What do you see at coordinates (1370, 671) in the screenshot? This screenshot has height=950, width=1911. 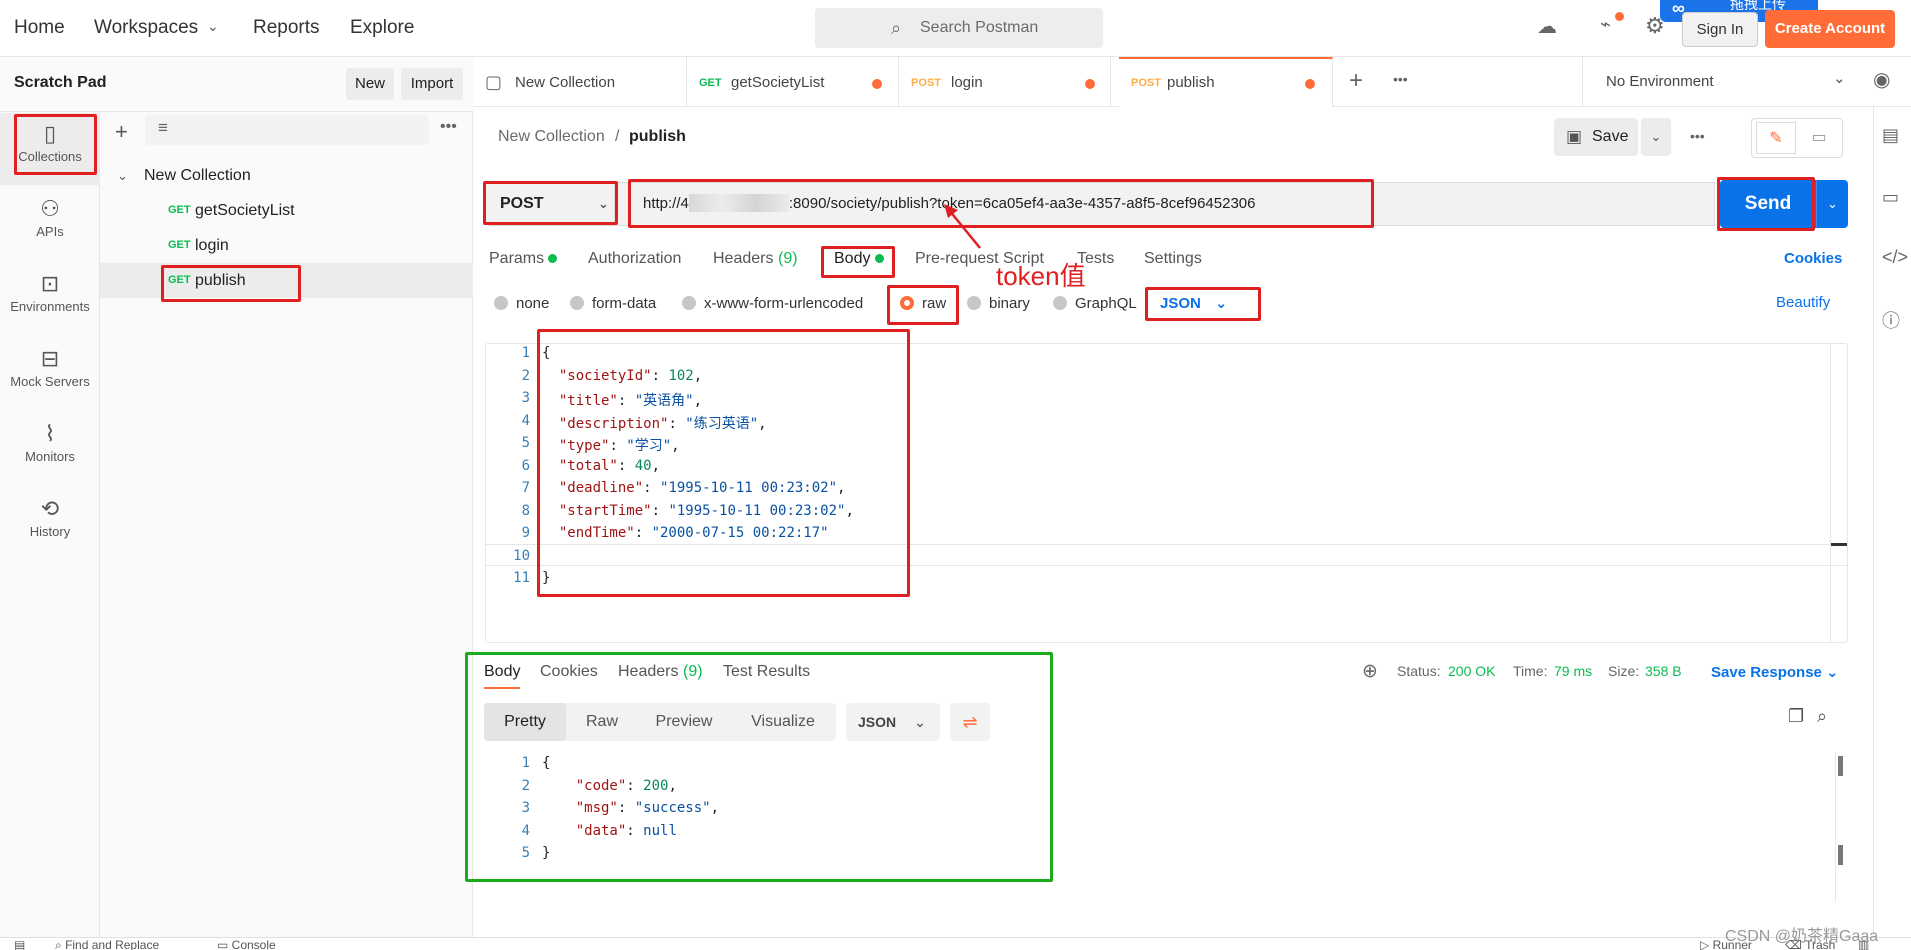 I see `globe-icon: ⊕` at bounding box center [1370, 671].